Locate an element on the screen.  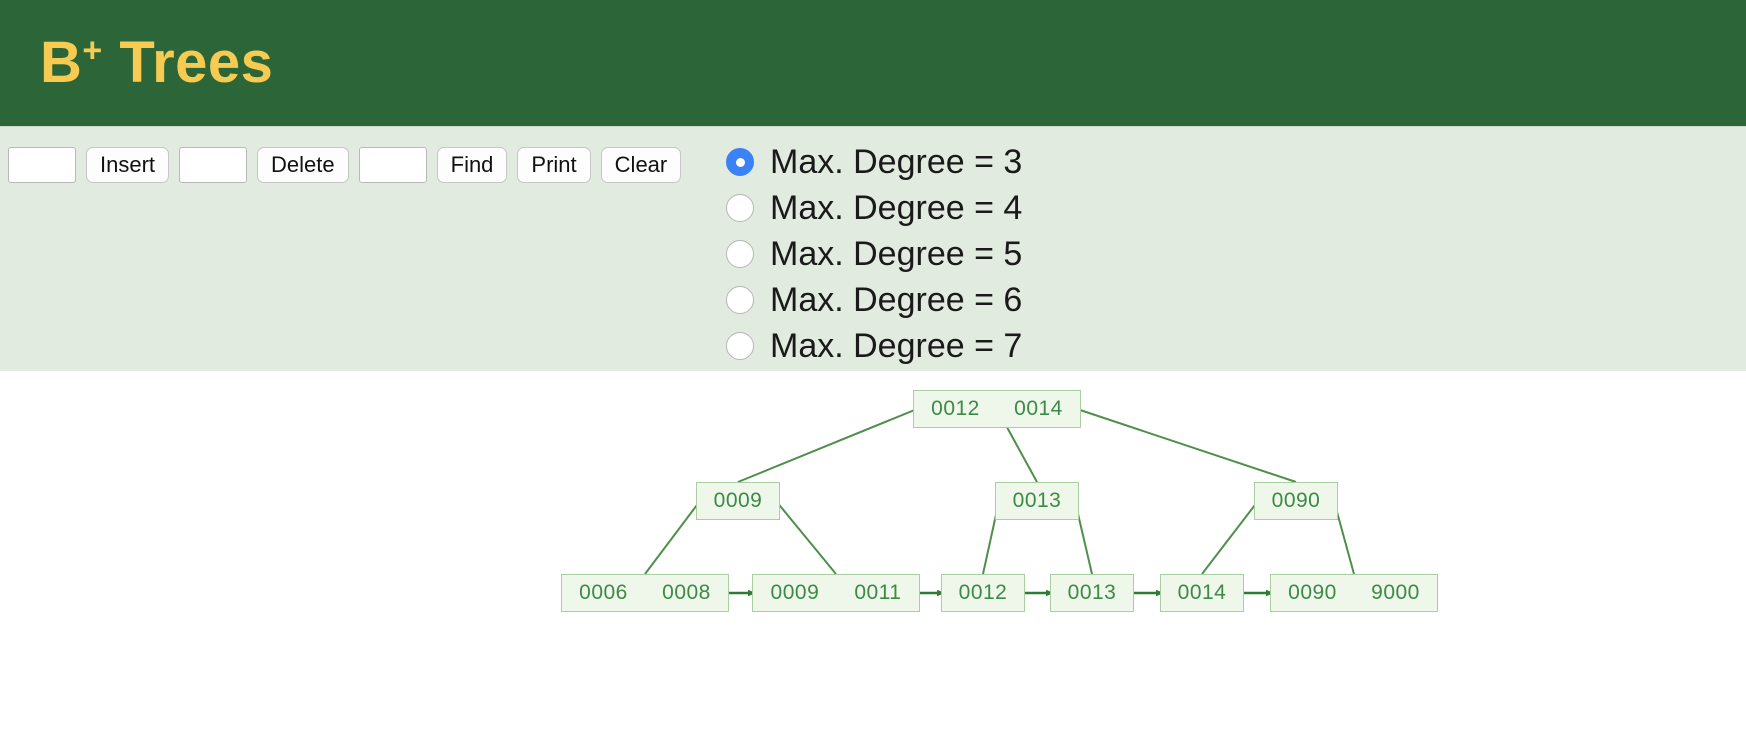
tree-edges is located at coordinates (999, 502).